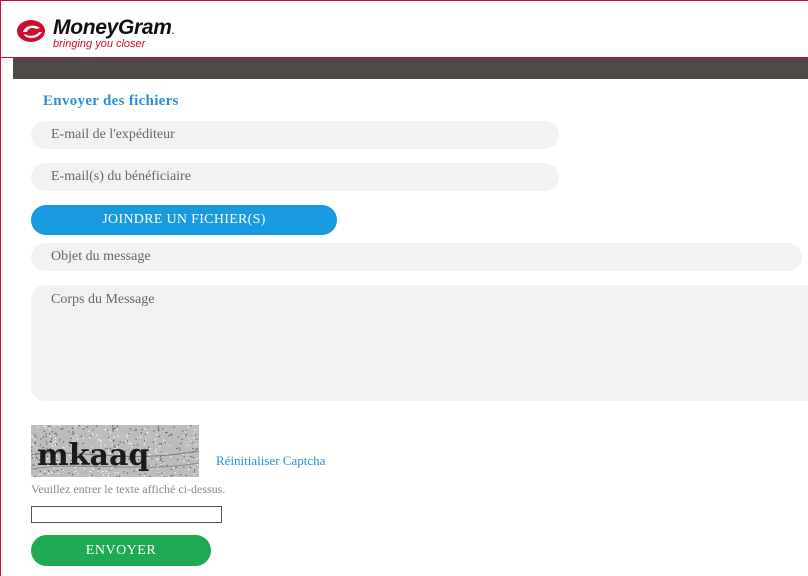  Describe the element at coordinates (111, 101) in the screenshot. I see `page-title: Envoyer des fichiers` at that location.